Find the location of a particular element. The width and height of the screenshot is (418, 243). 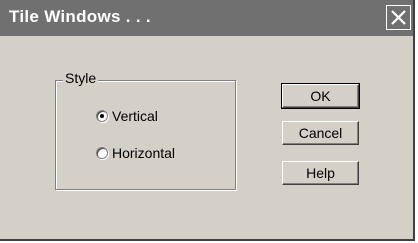

help-button: Help is located at coordinates (320, 173).